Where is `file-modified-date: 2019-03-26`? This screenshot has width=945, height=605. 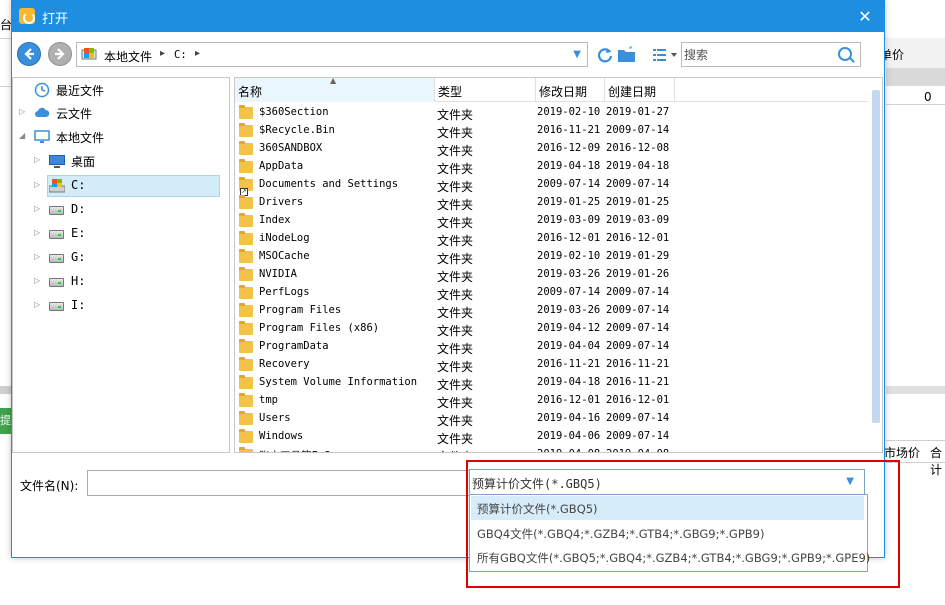 file-modified-date: 2019-03-26 is located at coordinates (569, 274).